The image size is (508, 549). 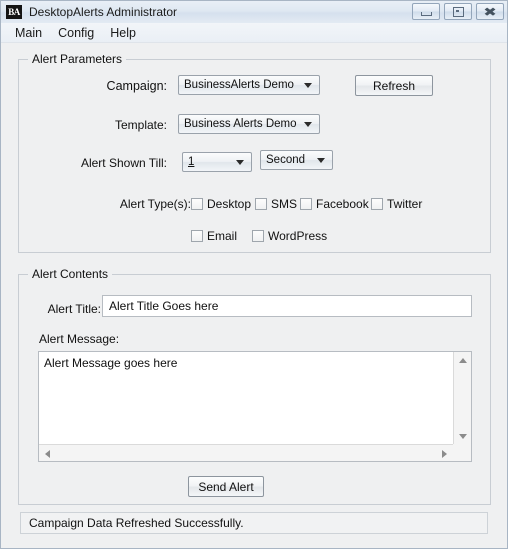 I want to click on close-icon: ✖, so click(x=490, y=11).